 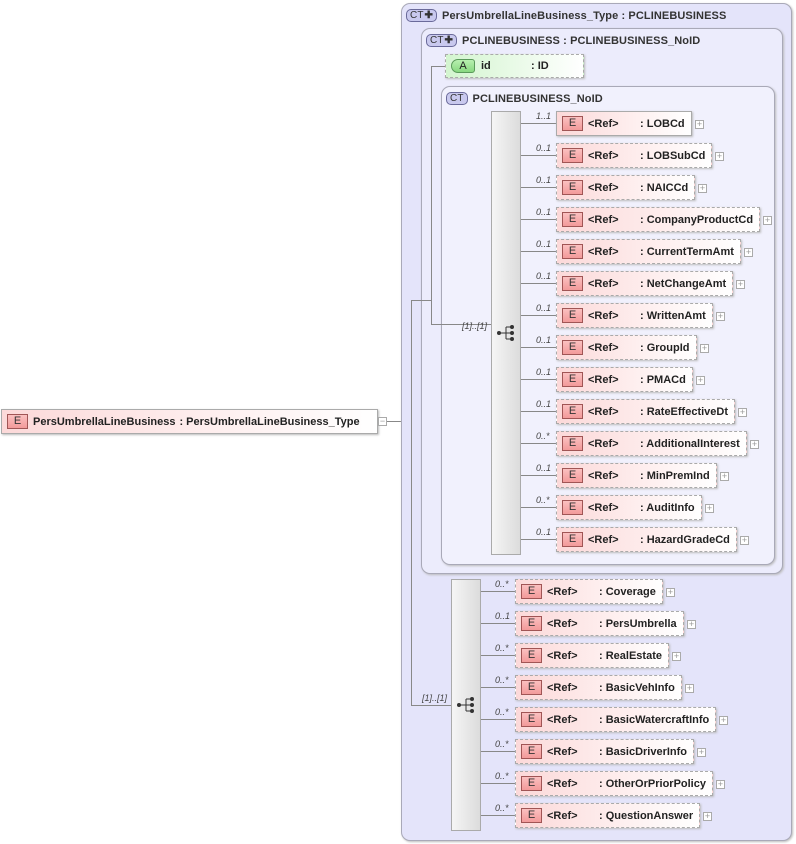 I want to click on element-ref: E <Ref>: LOBSubCd, so click(x=634, y=155).